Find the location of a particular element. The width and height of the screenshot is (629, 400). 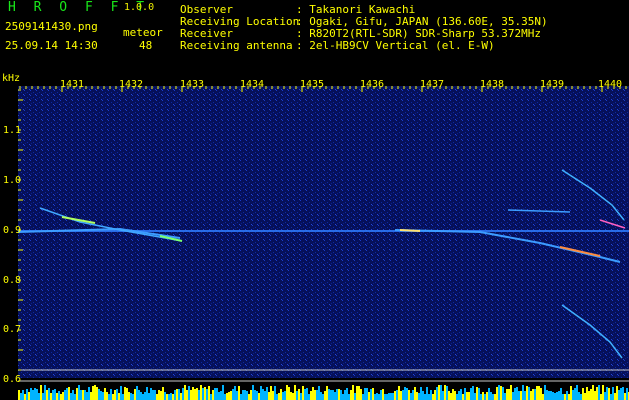

x-tick-label: 1435 is located at coordinates (312, 84).